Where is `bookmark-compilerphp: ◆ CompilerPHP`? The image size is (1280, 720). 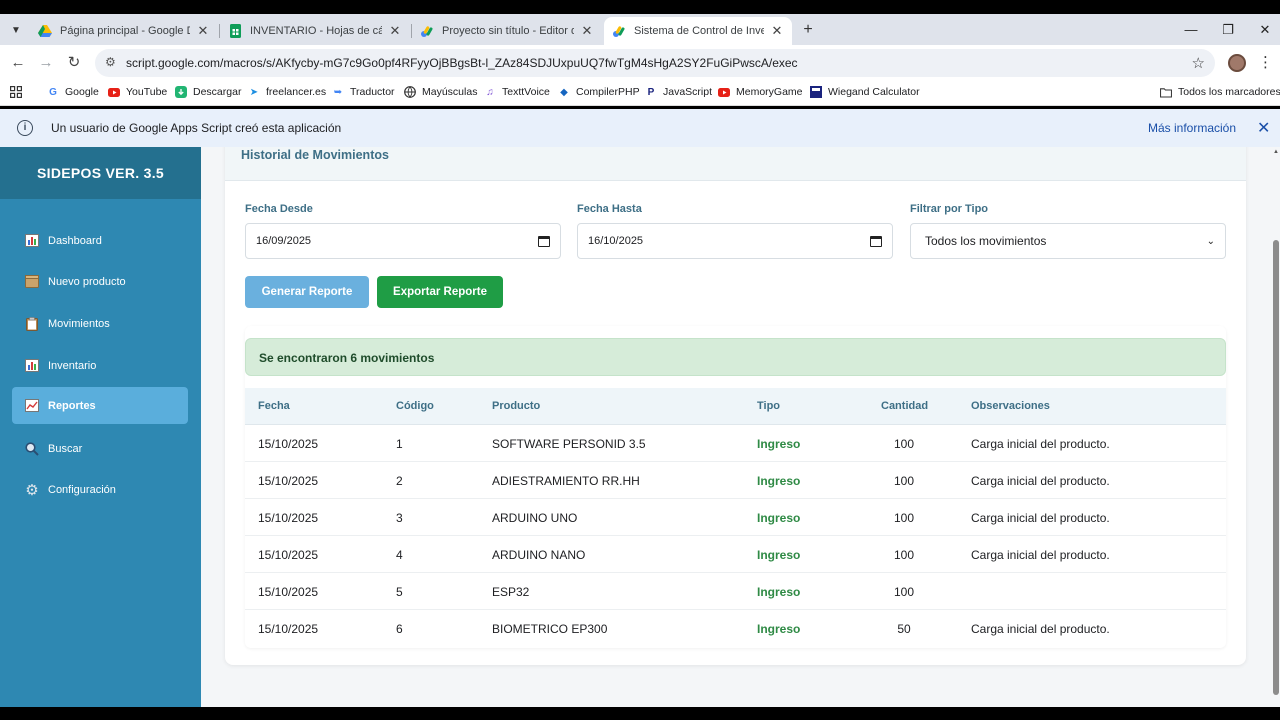
bookmark-compilerphp: ◆ CompilerPHP is located at coordinates (598, 92).